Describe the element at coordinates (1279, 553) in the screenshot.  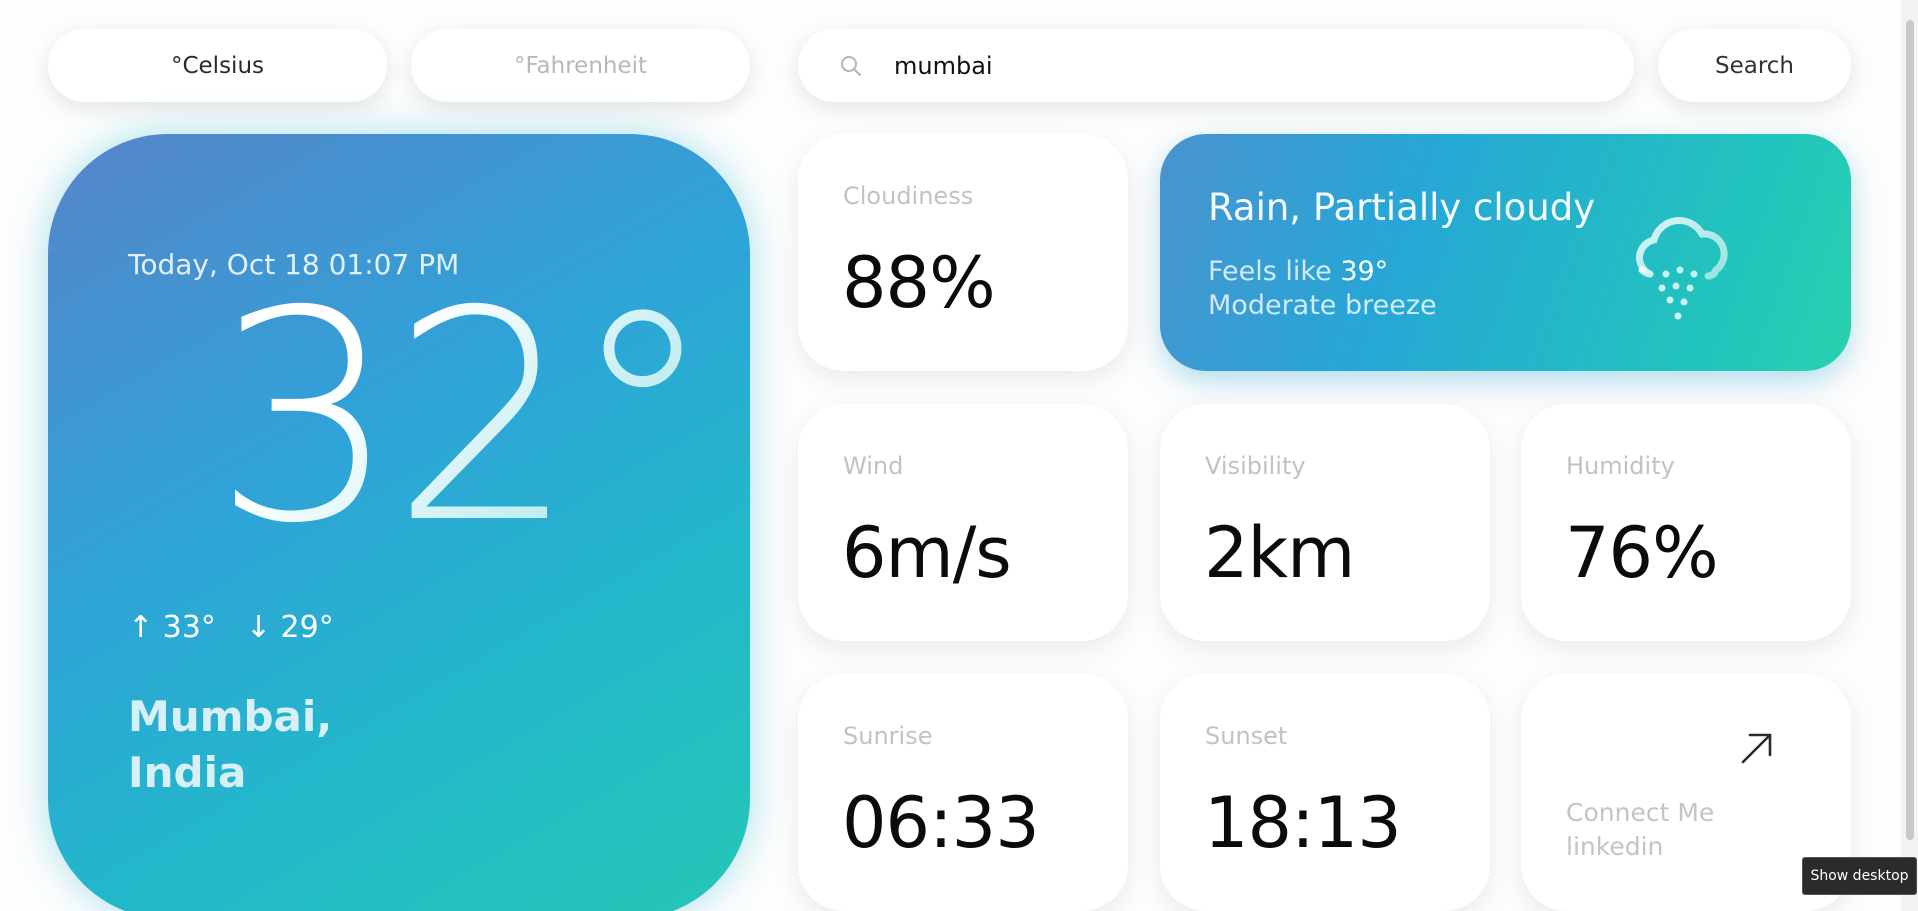
I see `visibility-value: 2km` at that location.